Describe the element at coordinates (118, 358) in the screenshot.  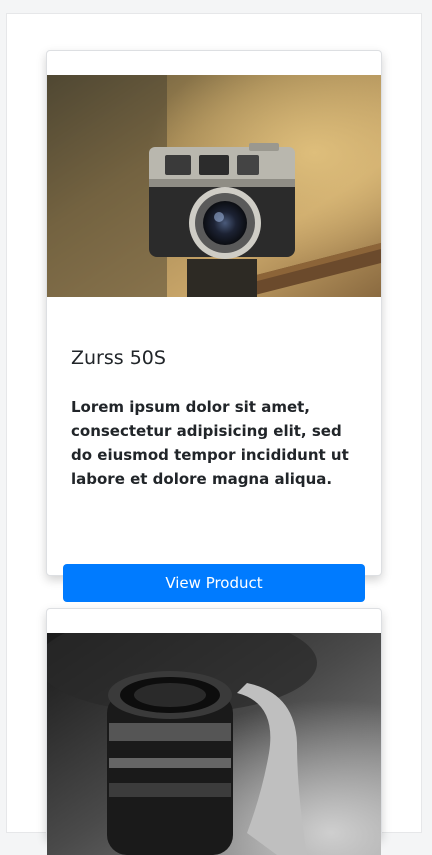
I see `product-title: Zurss 50S` at that location.